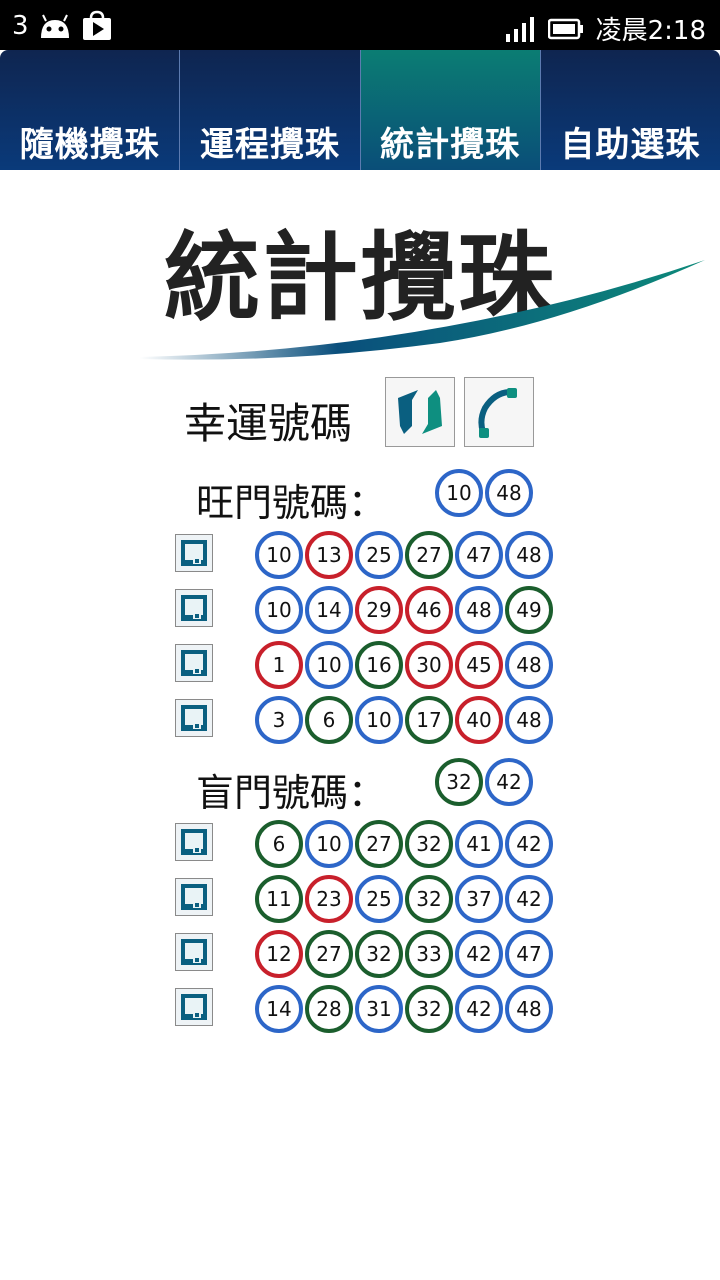 The image size is (720, 1280). What do you see at coordinates (329, 844) in the screenshot?
I see `cold-number-ball: 10` at bounding box center [329, 844].